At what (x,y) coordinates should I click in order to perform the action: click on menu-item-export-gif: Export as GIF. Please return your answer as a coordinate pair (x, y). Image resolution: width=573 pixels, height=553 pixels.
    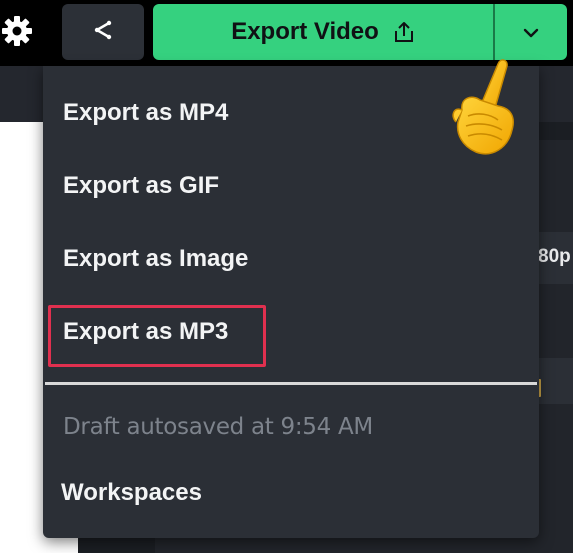
    Looking at the image, I should click on (141, 186).